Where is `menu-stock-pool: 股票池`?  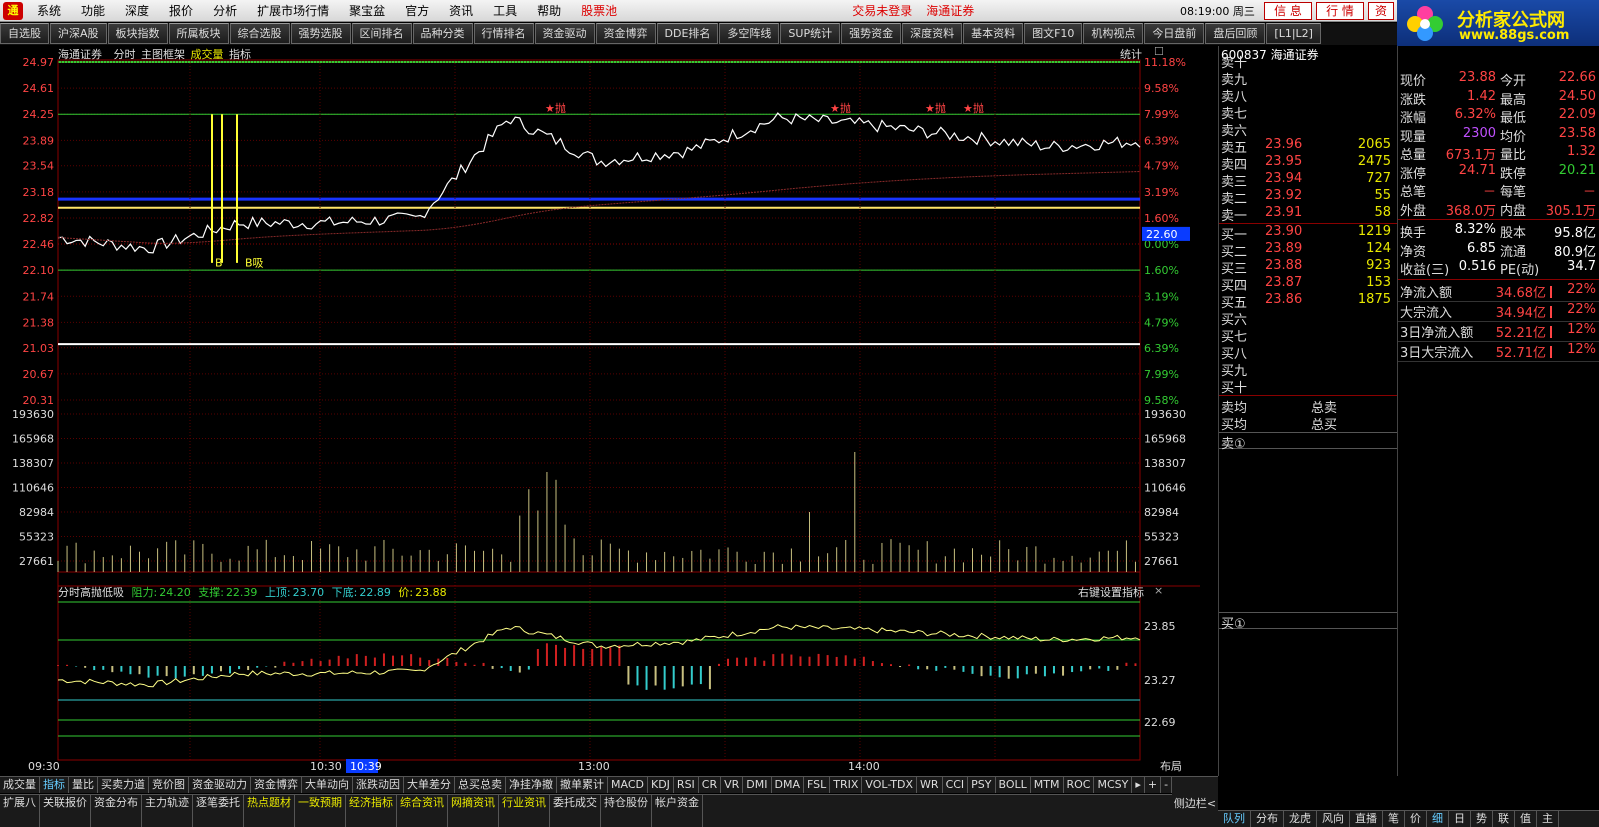
menu-stock-pool: 股票池 is located at coordinates (599, 10).